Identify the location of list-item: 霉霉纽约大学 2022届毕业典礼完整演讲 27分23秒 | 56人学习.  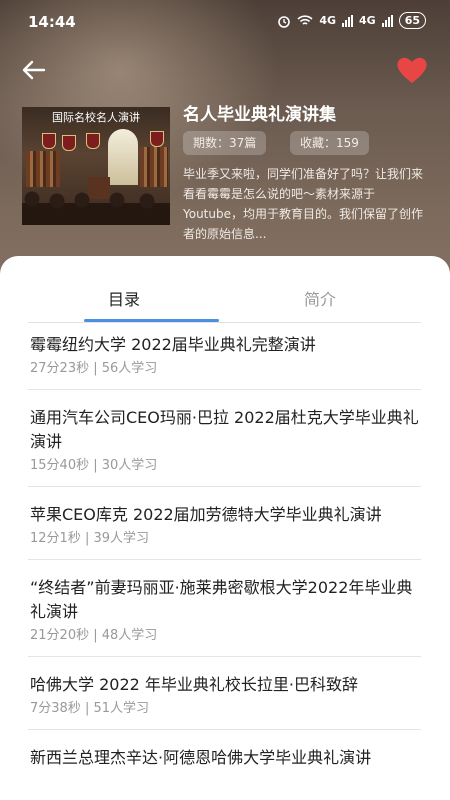
(224, 356).